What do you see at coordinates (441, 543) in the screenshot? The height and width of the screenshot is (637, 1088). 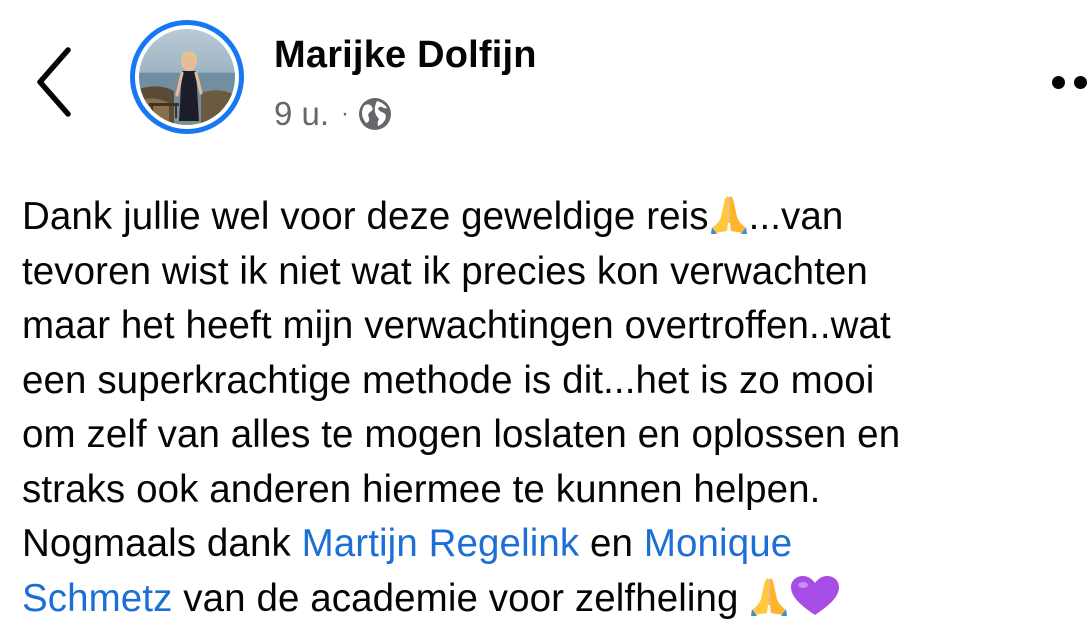 I see `mention-martijn-regelink: Martijn Regelink` at bounding box center [441, 543].